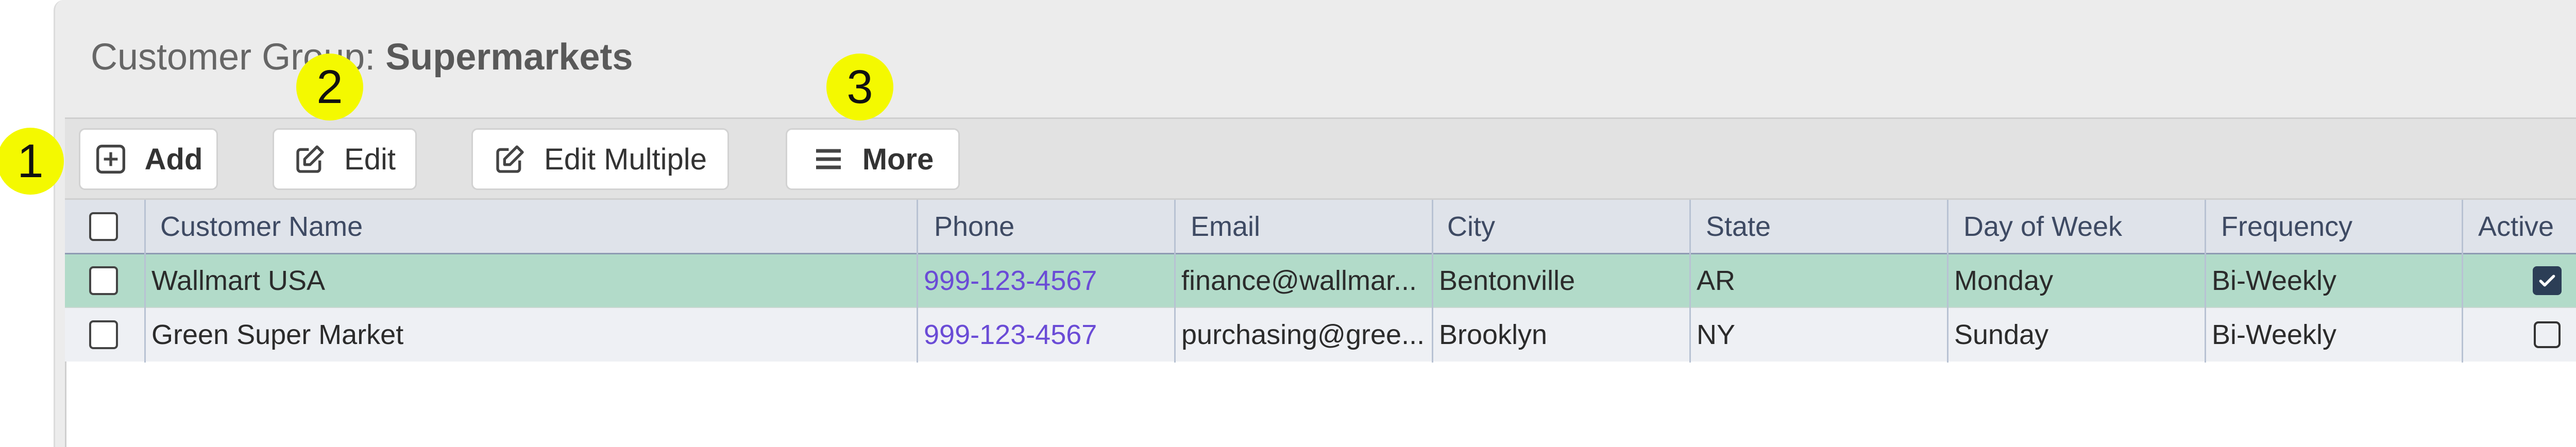 This screenshot has height=447, width=2576. I want to click on more-button-label: More, so click(898, 159).